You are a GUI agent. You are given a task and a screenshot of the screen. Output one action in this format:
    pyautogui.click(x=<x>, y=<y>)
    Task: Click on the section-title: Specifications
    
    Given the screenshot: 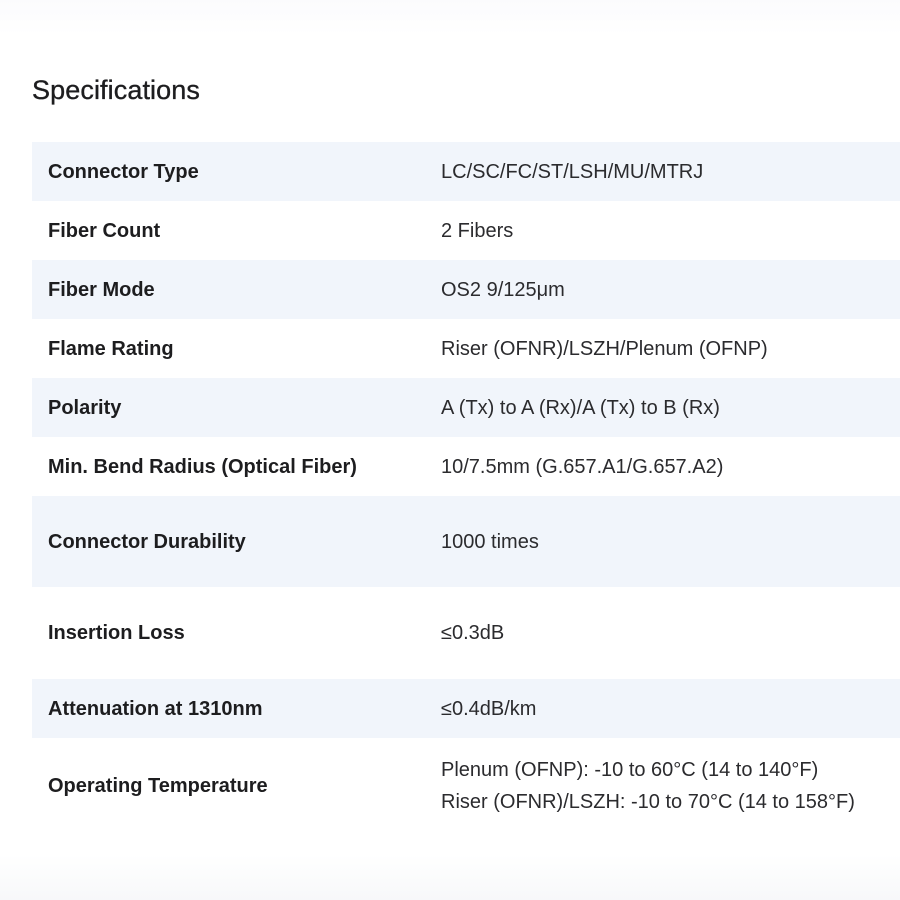 What is the action you would take?
    pyautogui.click(x=116, y=90)
    